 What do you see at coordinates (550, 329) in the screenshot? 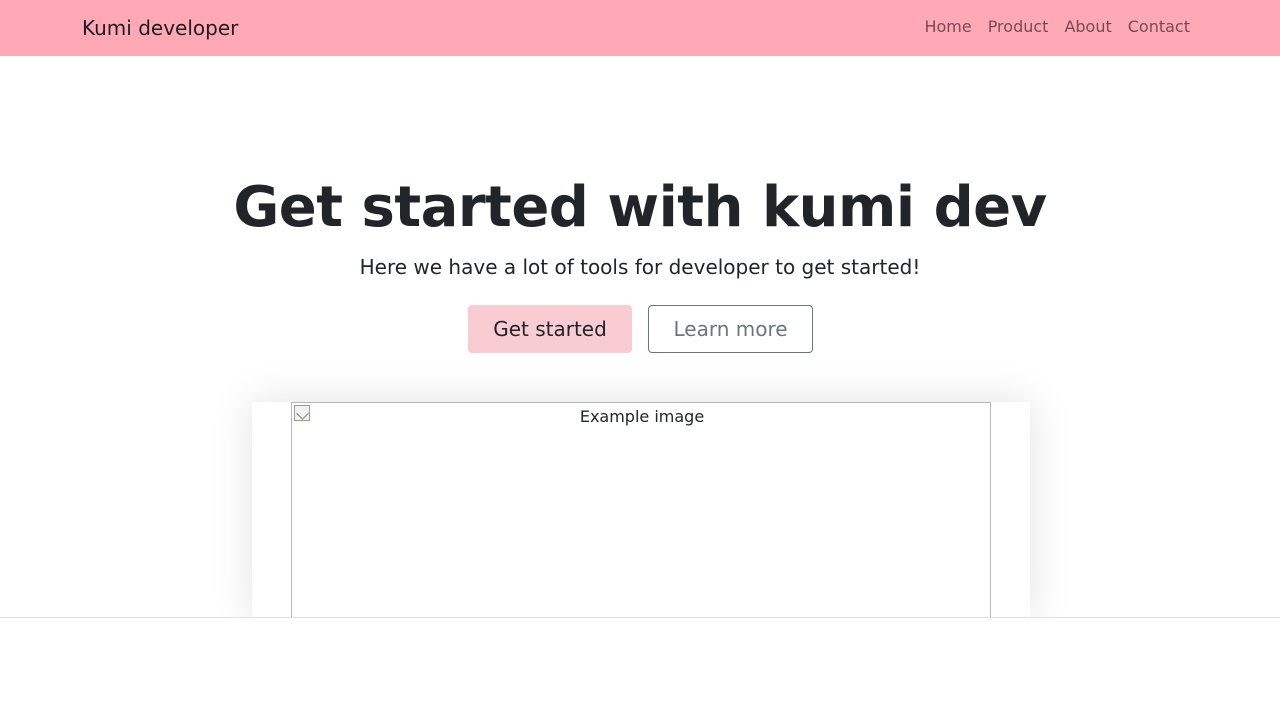
I see `get-started-button: Get started` at bounding box center [550, 329].